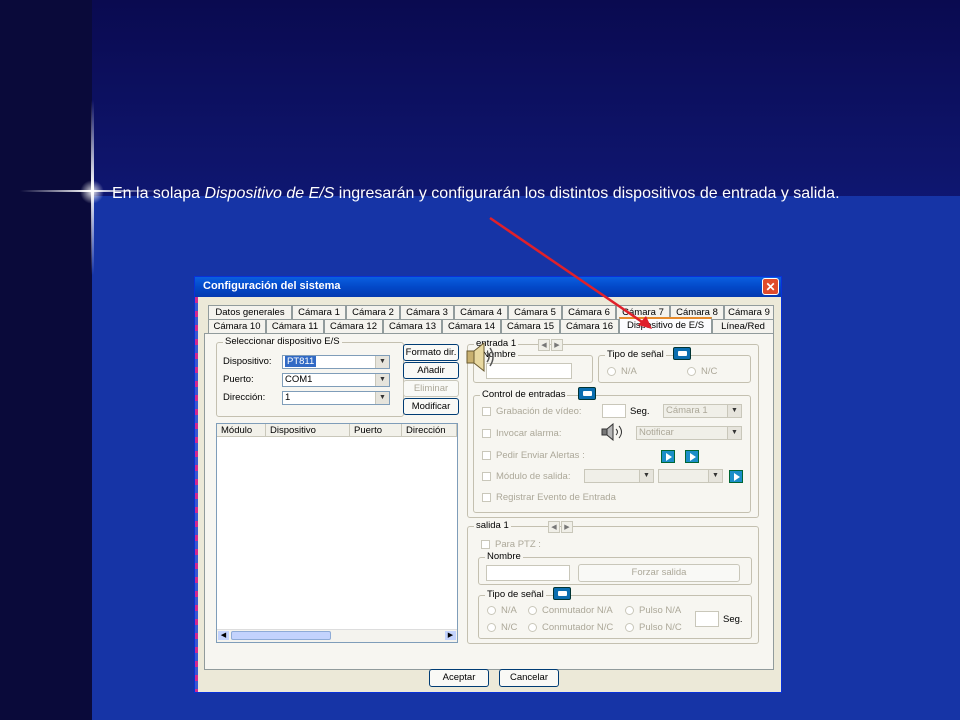 The height and width of the screenshot is (720, 960). Describe the element at coordinates (373, 312) in the screenshot. I see `tab-camara-2: Cámara 2` at that location.